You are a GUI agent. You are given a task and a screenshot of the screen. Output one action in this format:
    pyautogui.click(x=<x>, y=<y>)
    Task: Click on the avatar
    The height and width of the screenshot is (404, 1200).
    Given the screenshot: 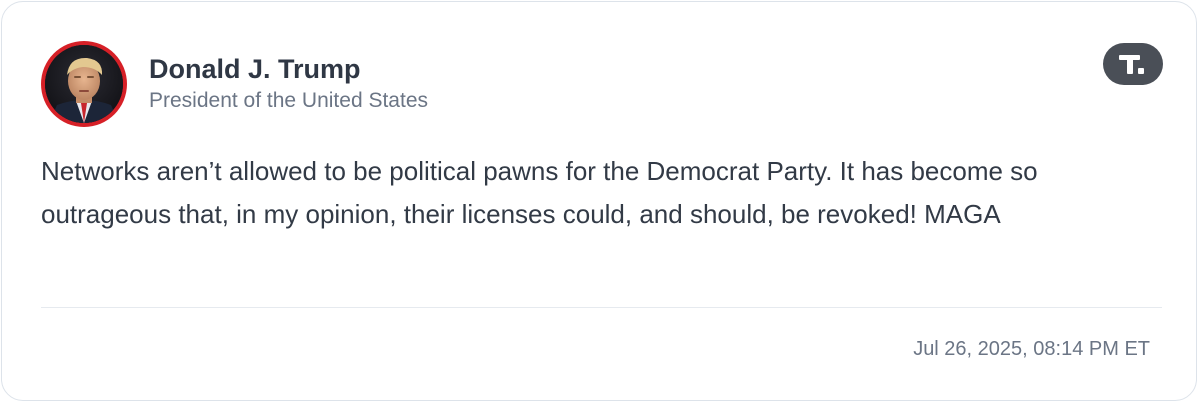 What is the action you would take?
    pyautogui.click(x=84, y=84)
    